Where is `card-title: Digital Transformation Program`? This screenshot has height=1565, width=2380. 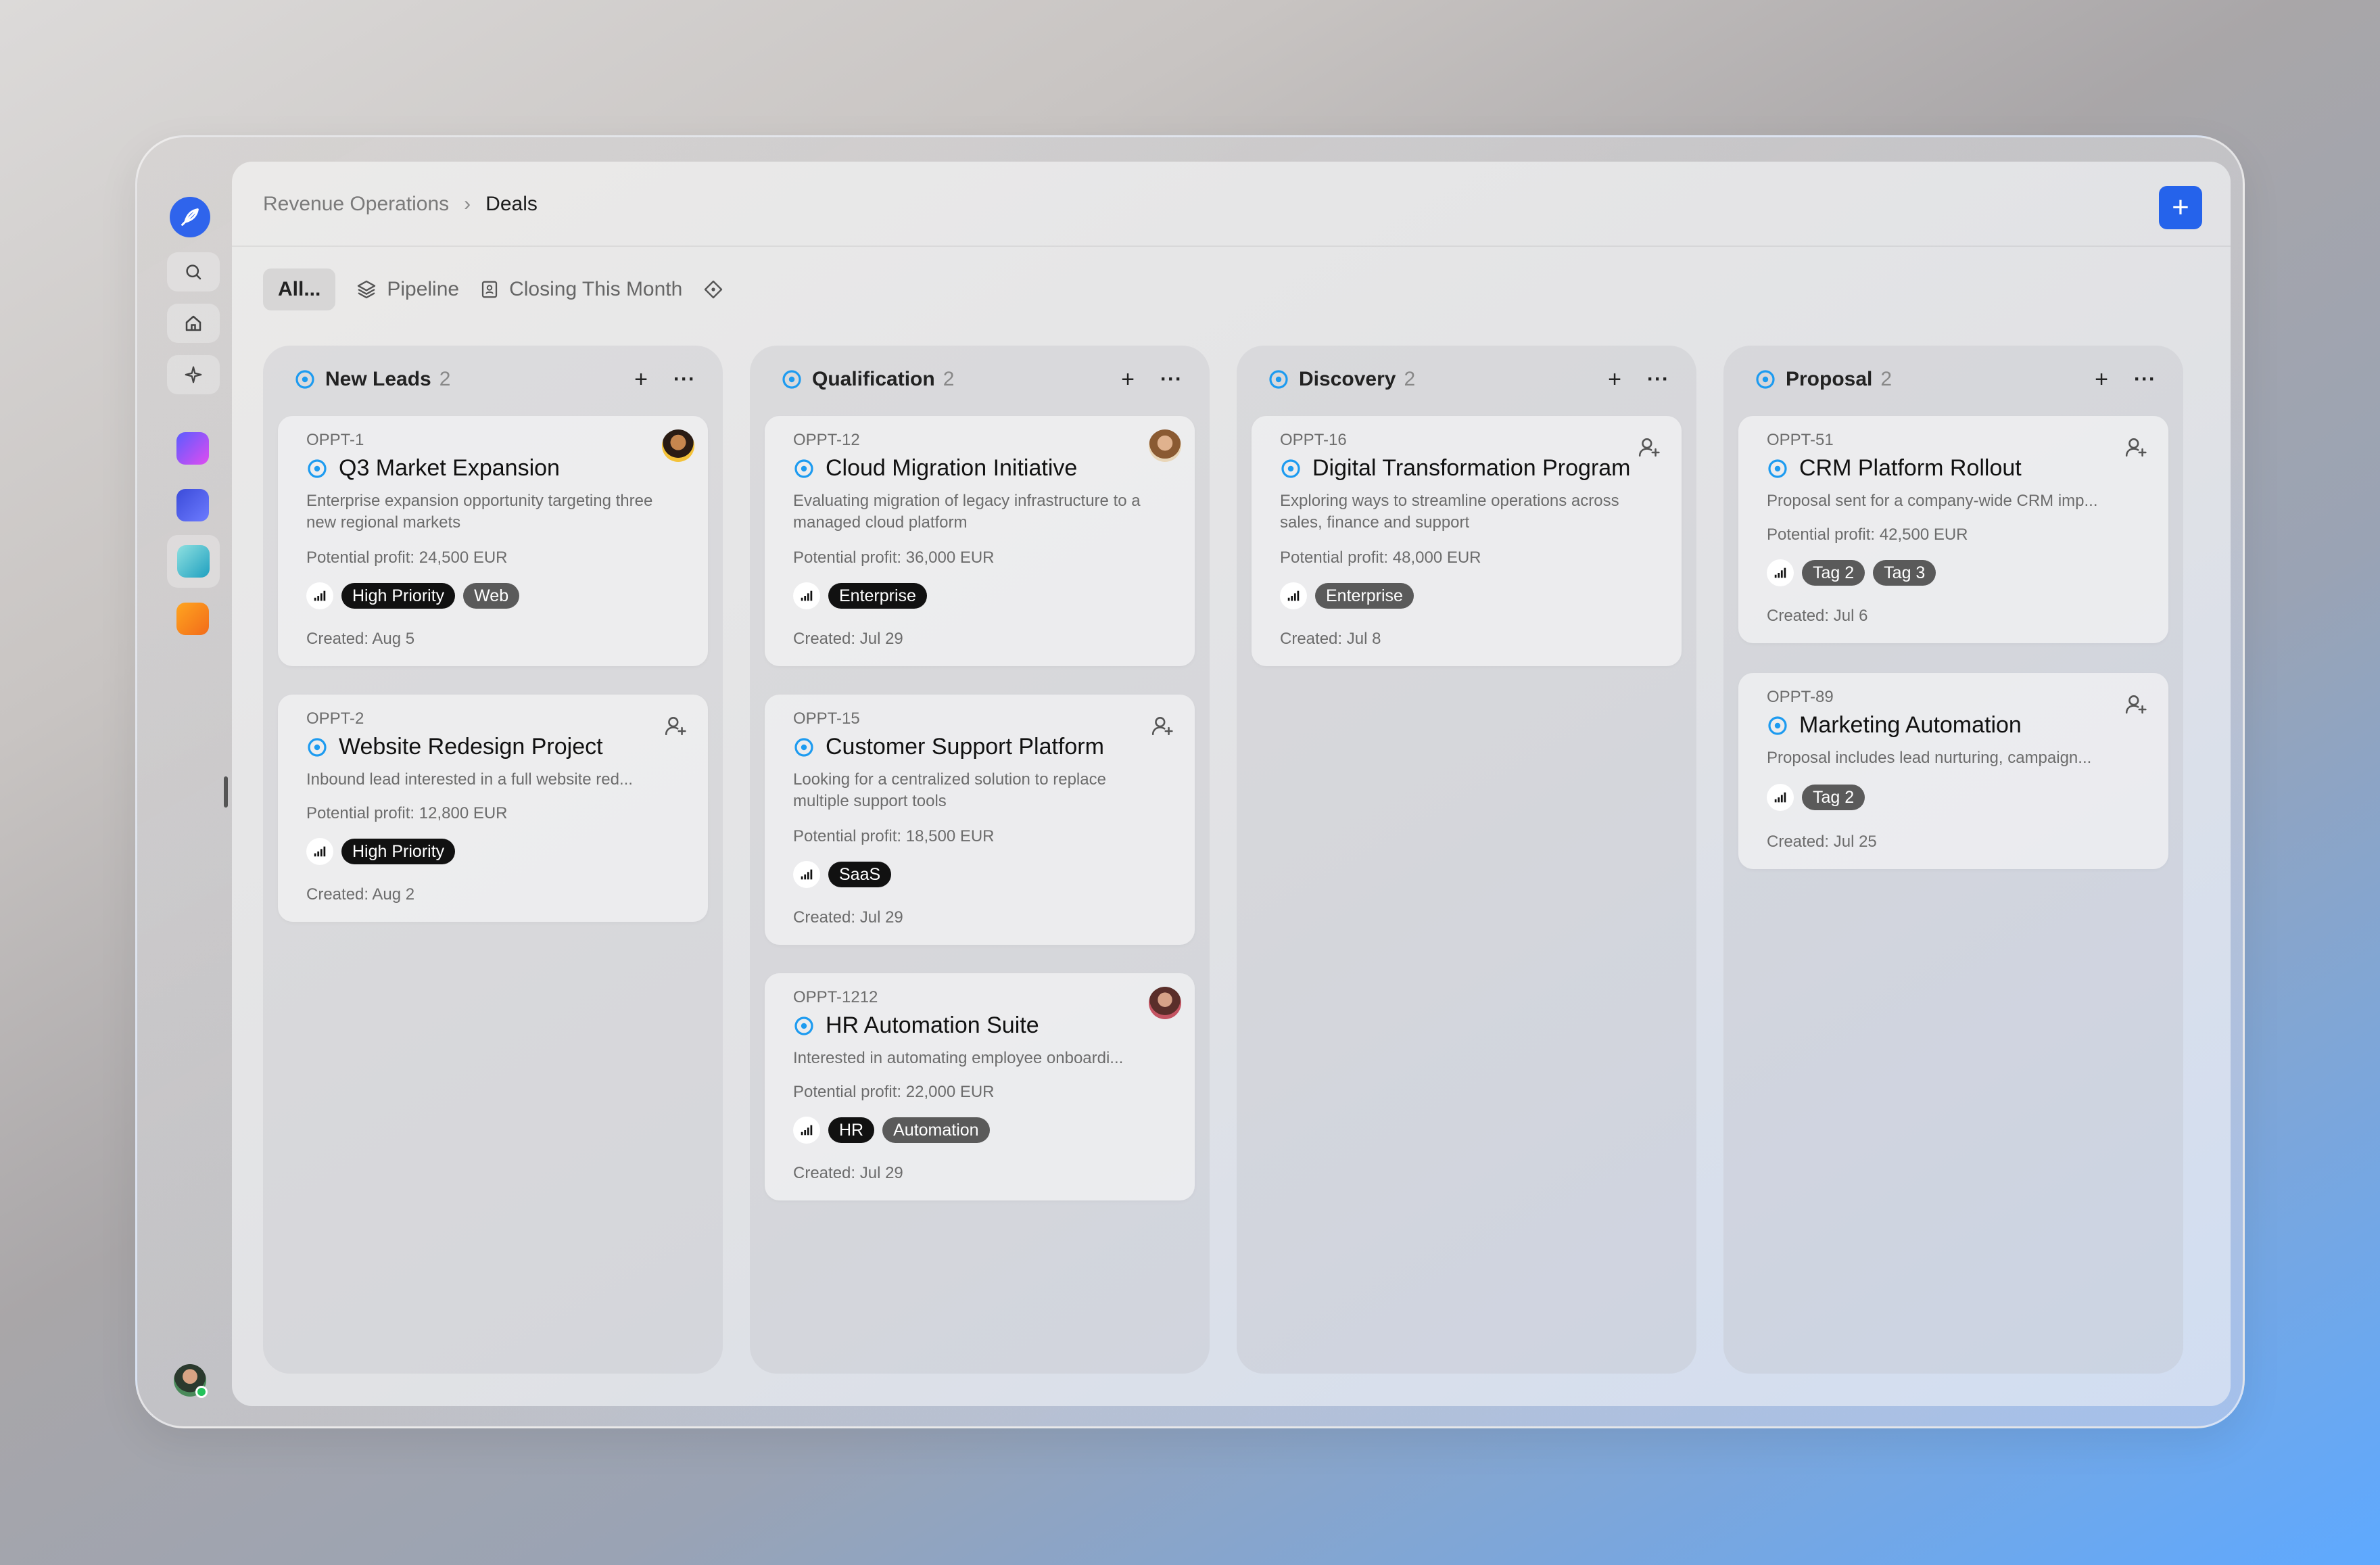 card-title: Digital Transformation Program is located at coordinates (1471, 468).